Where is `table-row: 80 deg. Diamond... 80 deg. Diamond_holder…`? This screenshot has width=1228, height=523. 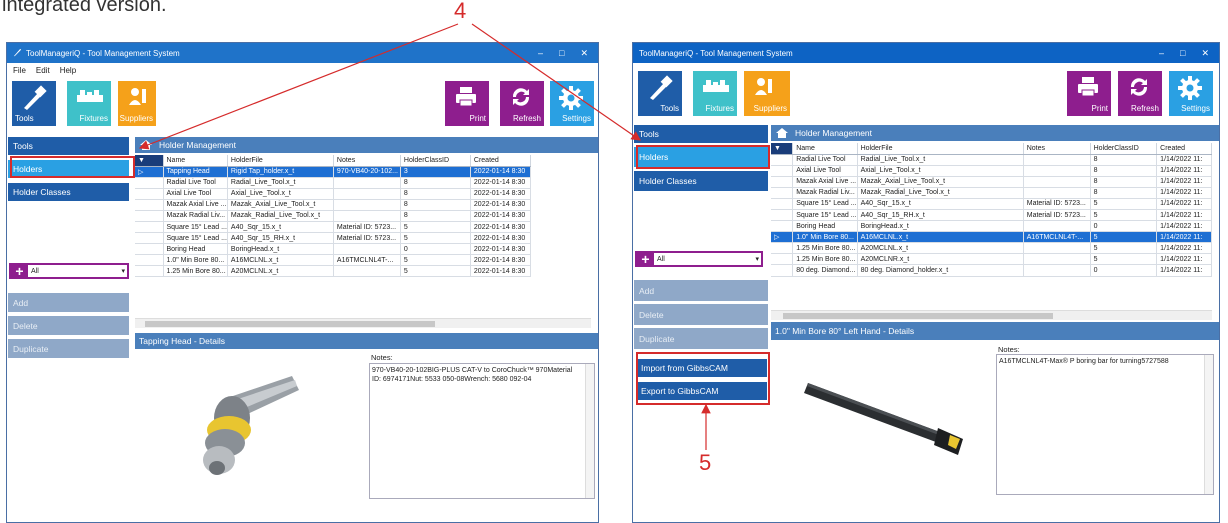
table-row: 80 deg. Diamond... 80 deg. Diamond_holder… is located at coordinates (991, 270).